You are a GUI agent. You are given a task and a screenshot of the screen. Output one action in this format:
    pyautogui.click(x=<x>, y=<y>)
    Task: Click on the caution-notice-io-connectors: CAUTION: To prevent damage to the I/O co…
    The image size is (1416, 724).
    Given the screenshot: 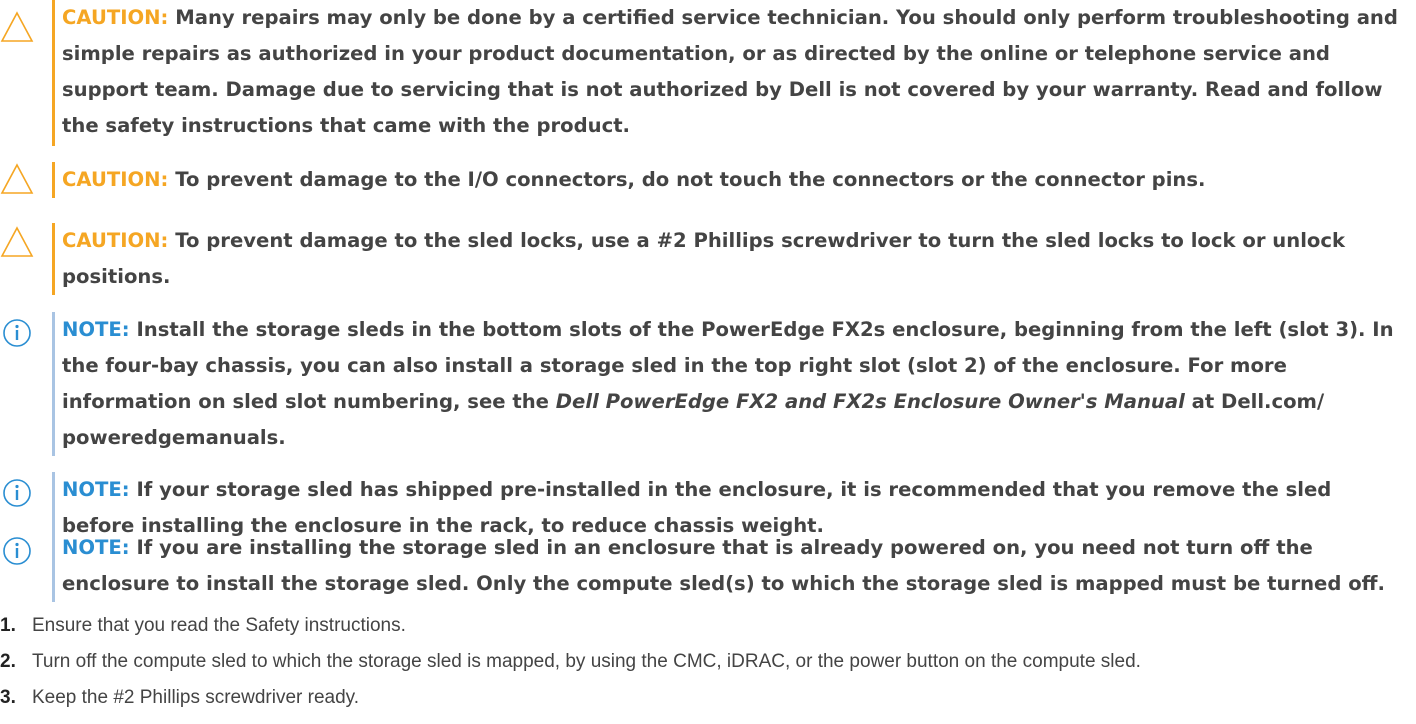 What is the action you would take?
    pyautogui.click(x=708, y=180)
    